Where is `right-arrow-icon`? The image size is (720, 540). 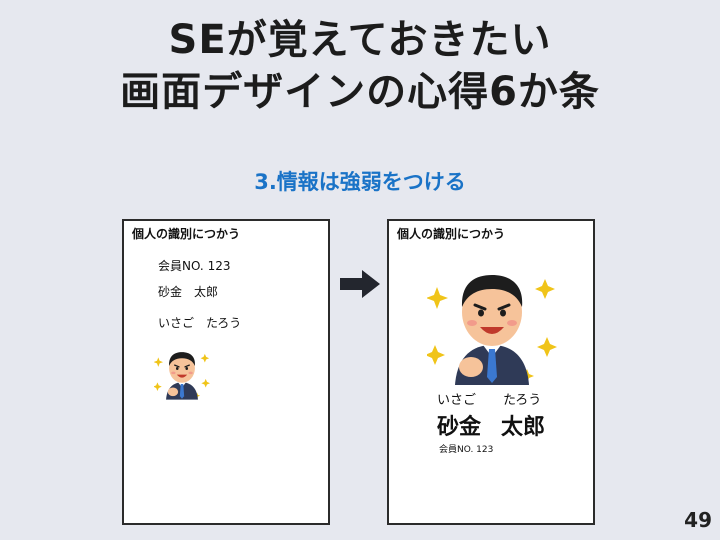
right-arrow-icon is located at coordinates (360, 284).